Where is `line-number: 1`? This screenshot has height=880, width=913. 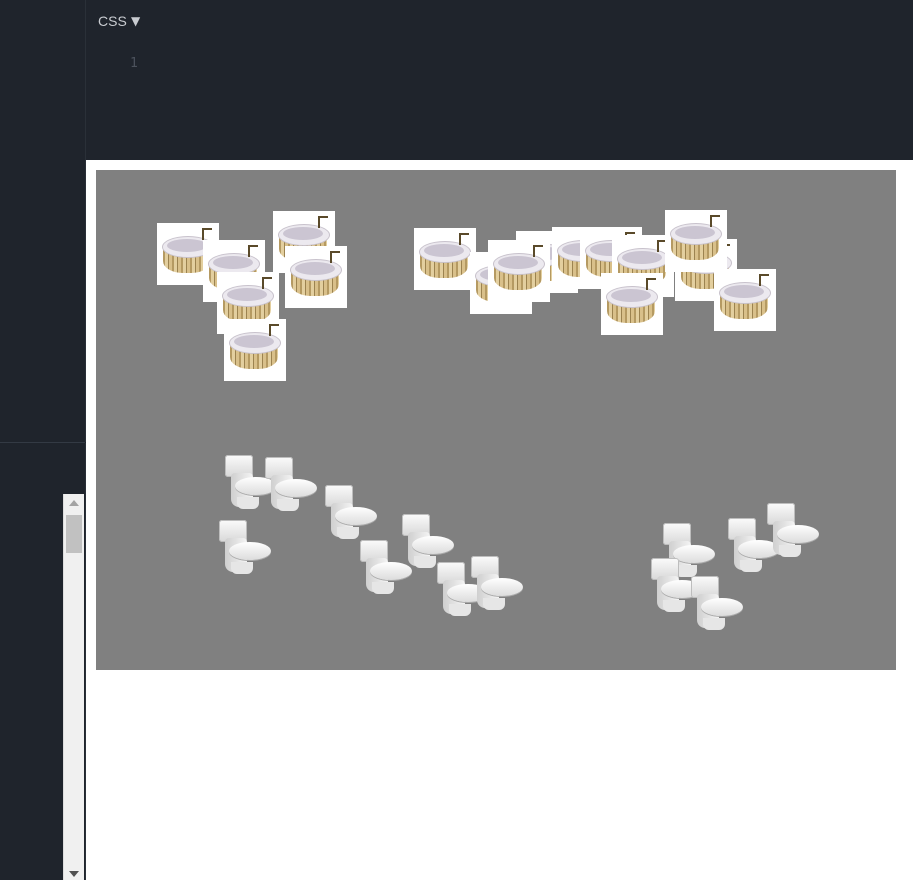
line-number: 1 is located at coordinates (134, 63).